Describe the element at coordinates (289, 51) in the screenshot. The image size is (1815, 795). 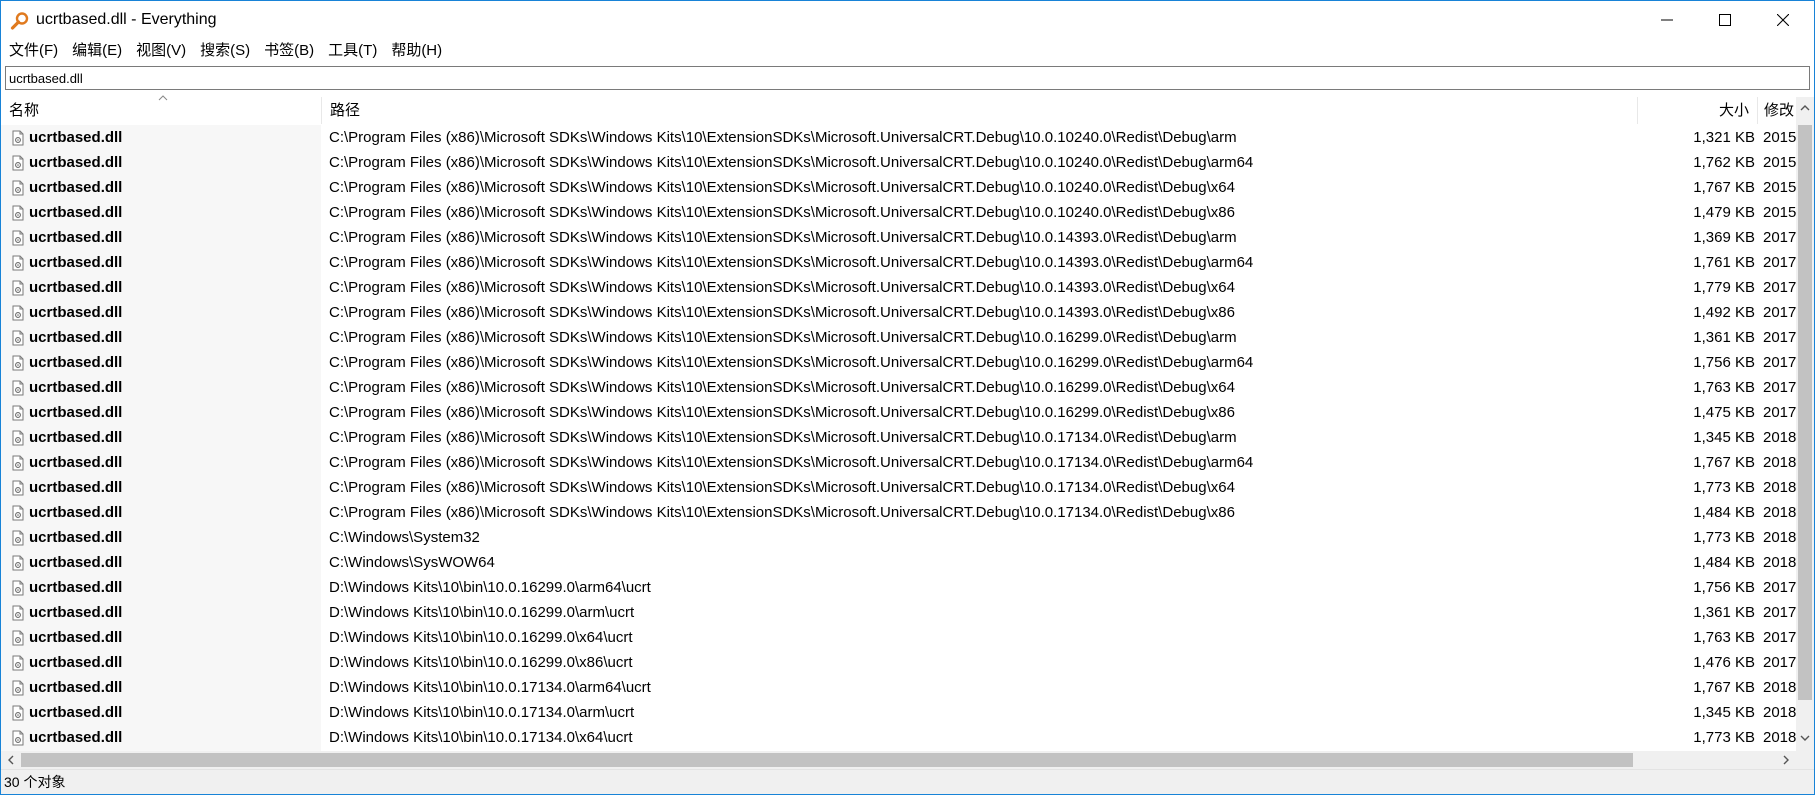
I see `menu-bookmarks: 书签(B)` at that location.